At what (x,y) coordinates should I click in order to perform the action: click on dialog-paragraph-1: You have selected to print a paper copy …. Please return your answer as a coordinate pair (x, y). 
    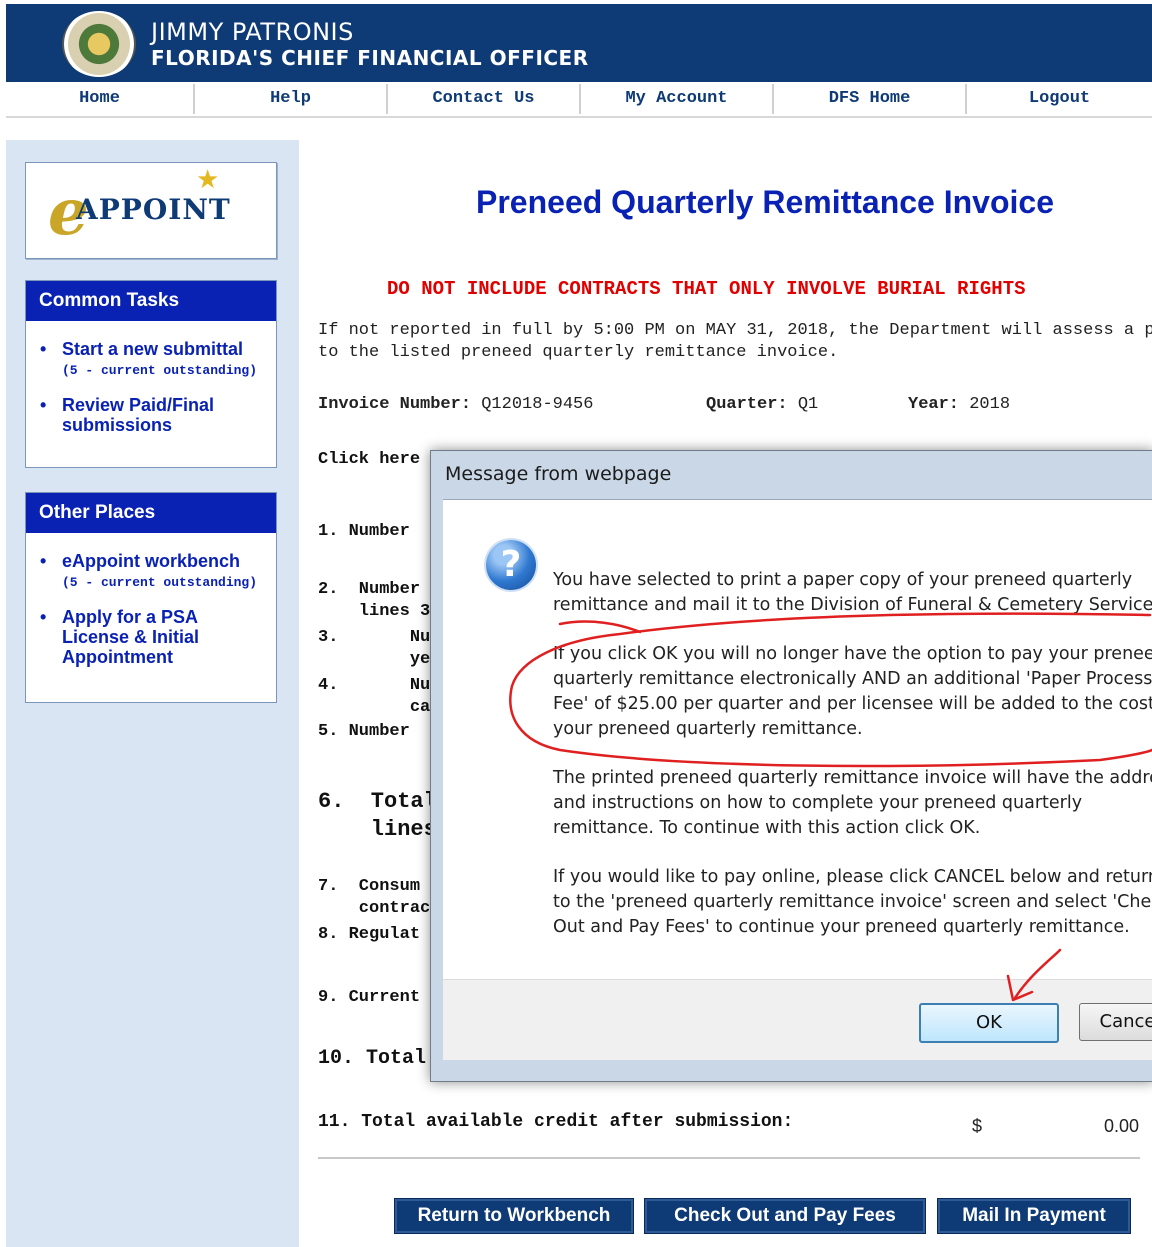
    Looking at the image, I should click on (852, 593).